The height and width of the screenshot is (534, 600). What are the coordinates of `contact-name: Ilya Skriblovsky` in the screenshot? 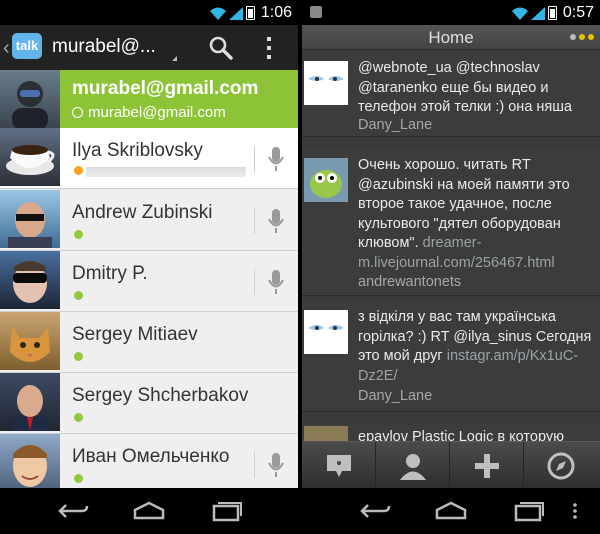 It's located at (137, 150).